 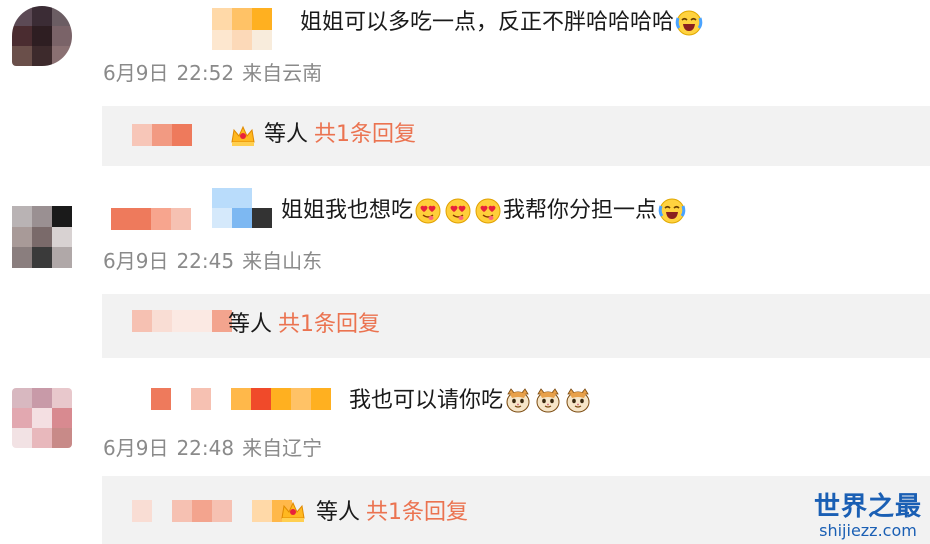 What do you see at coordinates (242, 40) in the screenshot?
I see `username-censored-lower` at bounding box center [242, 40].